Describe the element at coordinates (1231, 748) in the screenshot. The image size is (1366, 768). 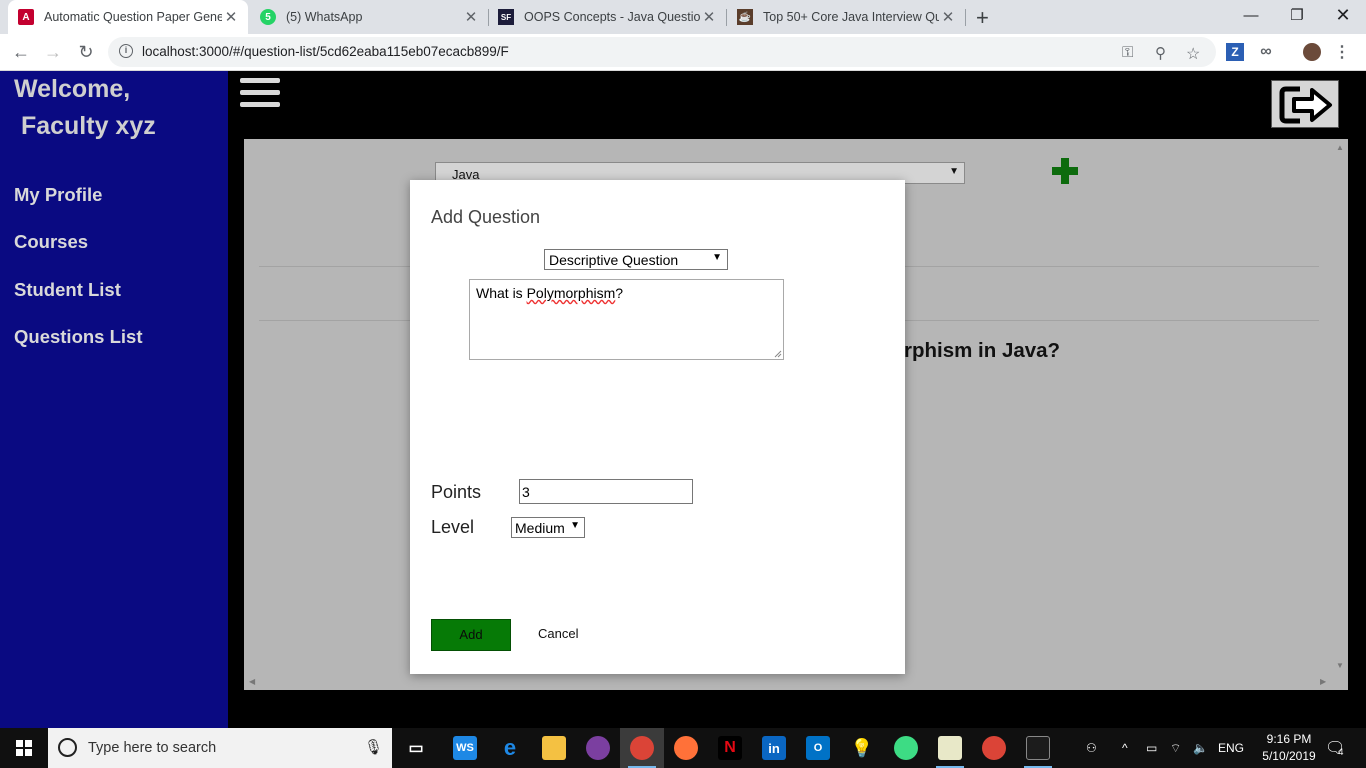
I see `language-indicator: ENG` at that location.